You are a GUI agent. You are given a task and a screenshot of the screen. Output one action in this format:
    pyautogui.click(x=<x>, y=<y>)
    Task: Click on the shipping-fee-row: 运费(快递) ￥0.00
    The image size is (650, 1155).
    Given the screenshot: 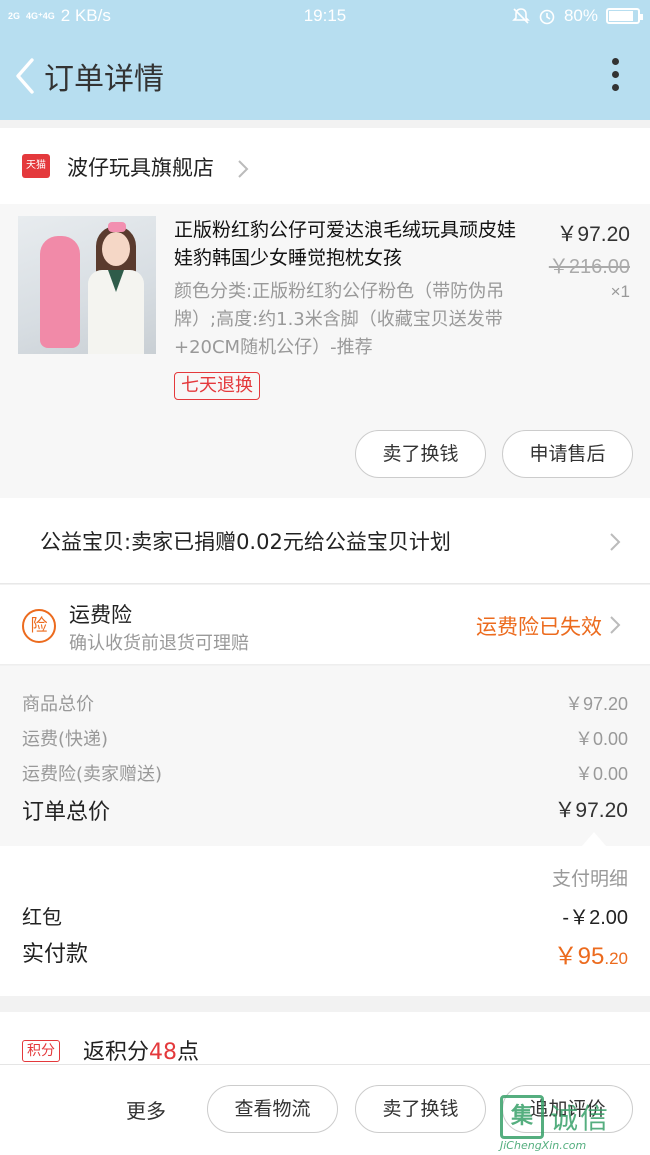 What is the action you would take?
    pyautogui.click(x=325, y=738)
    